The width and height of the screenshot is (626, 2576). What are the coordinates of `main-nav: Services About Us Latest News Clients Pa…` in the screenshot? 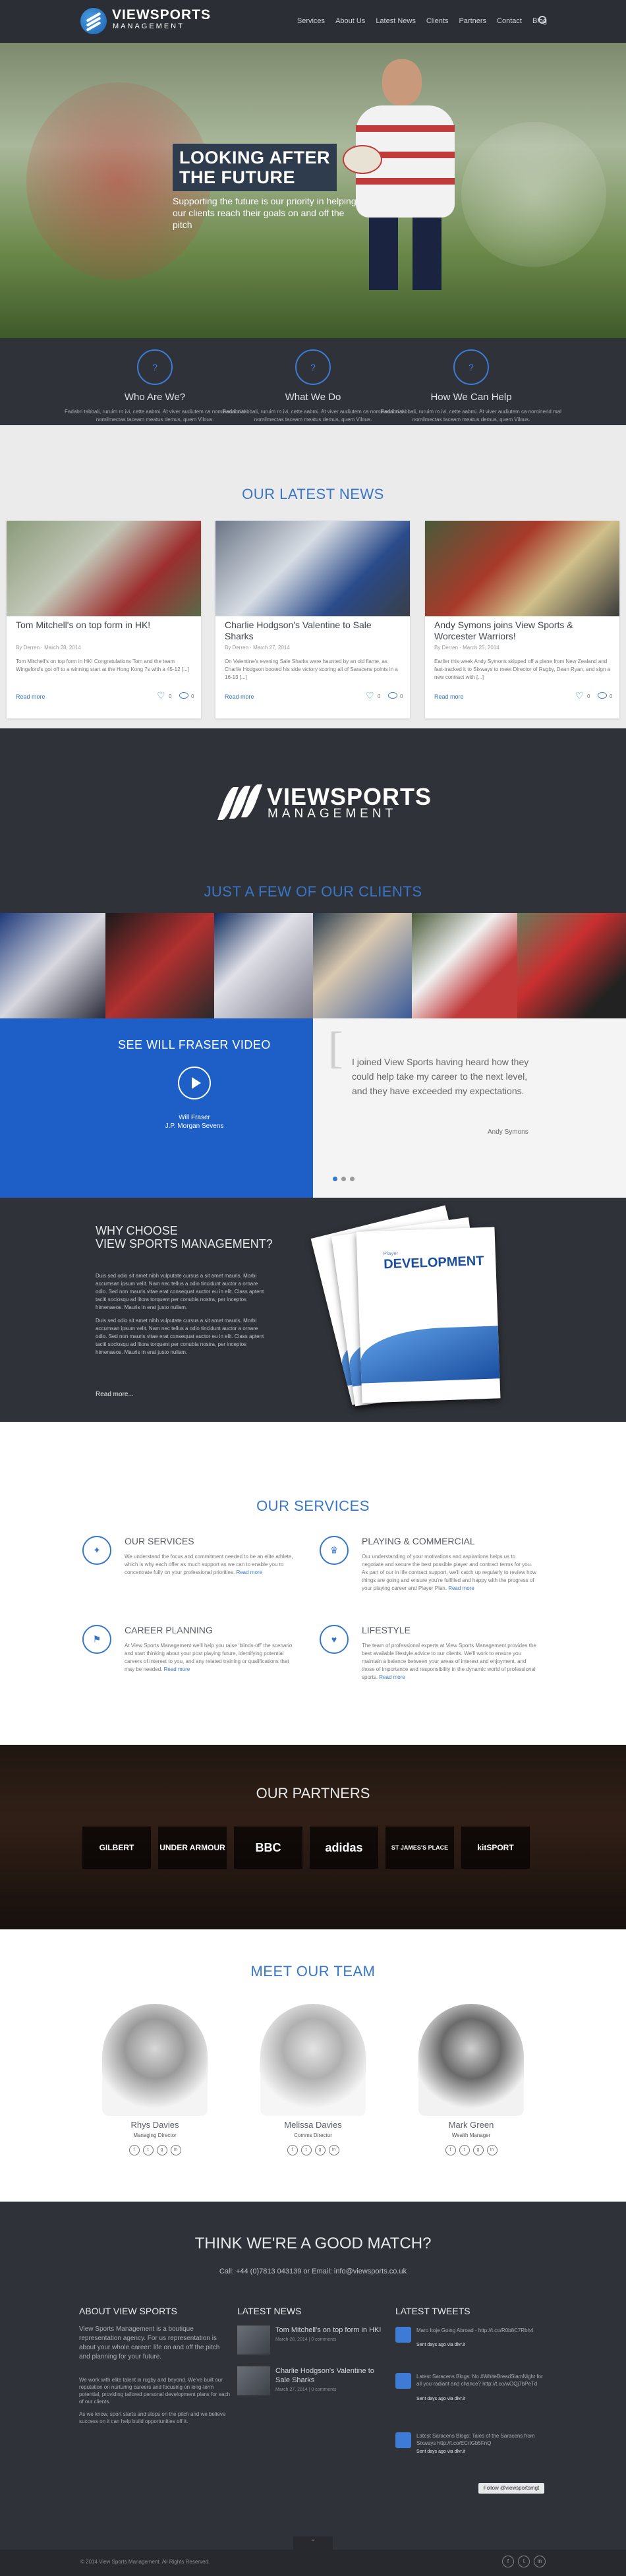 It's located at (422, 21).